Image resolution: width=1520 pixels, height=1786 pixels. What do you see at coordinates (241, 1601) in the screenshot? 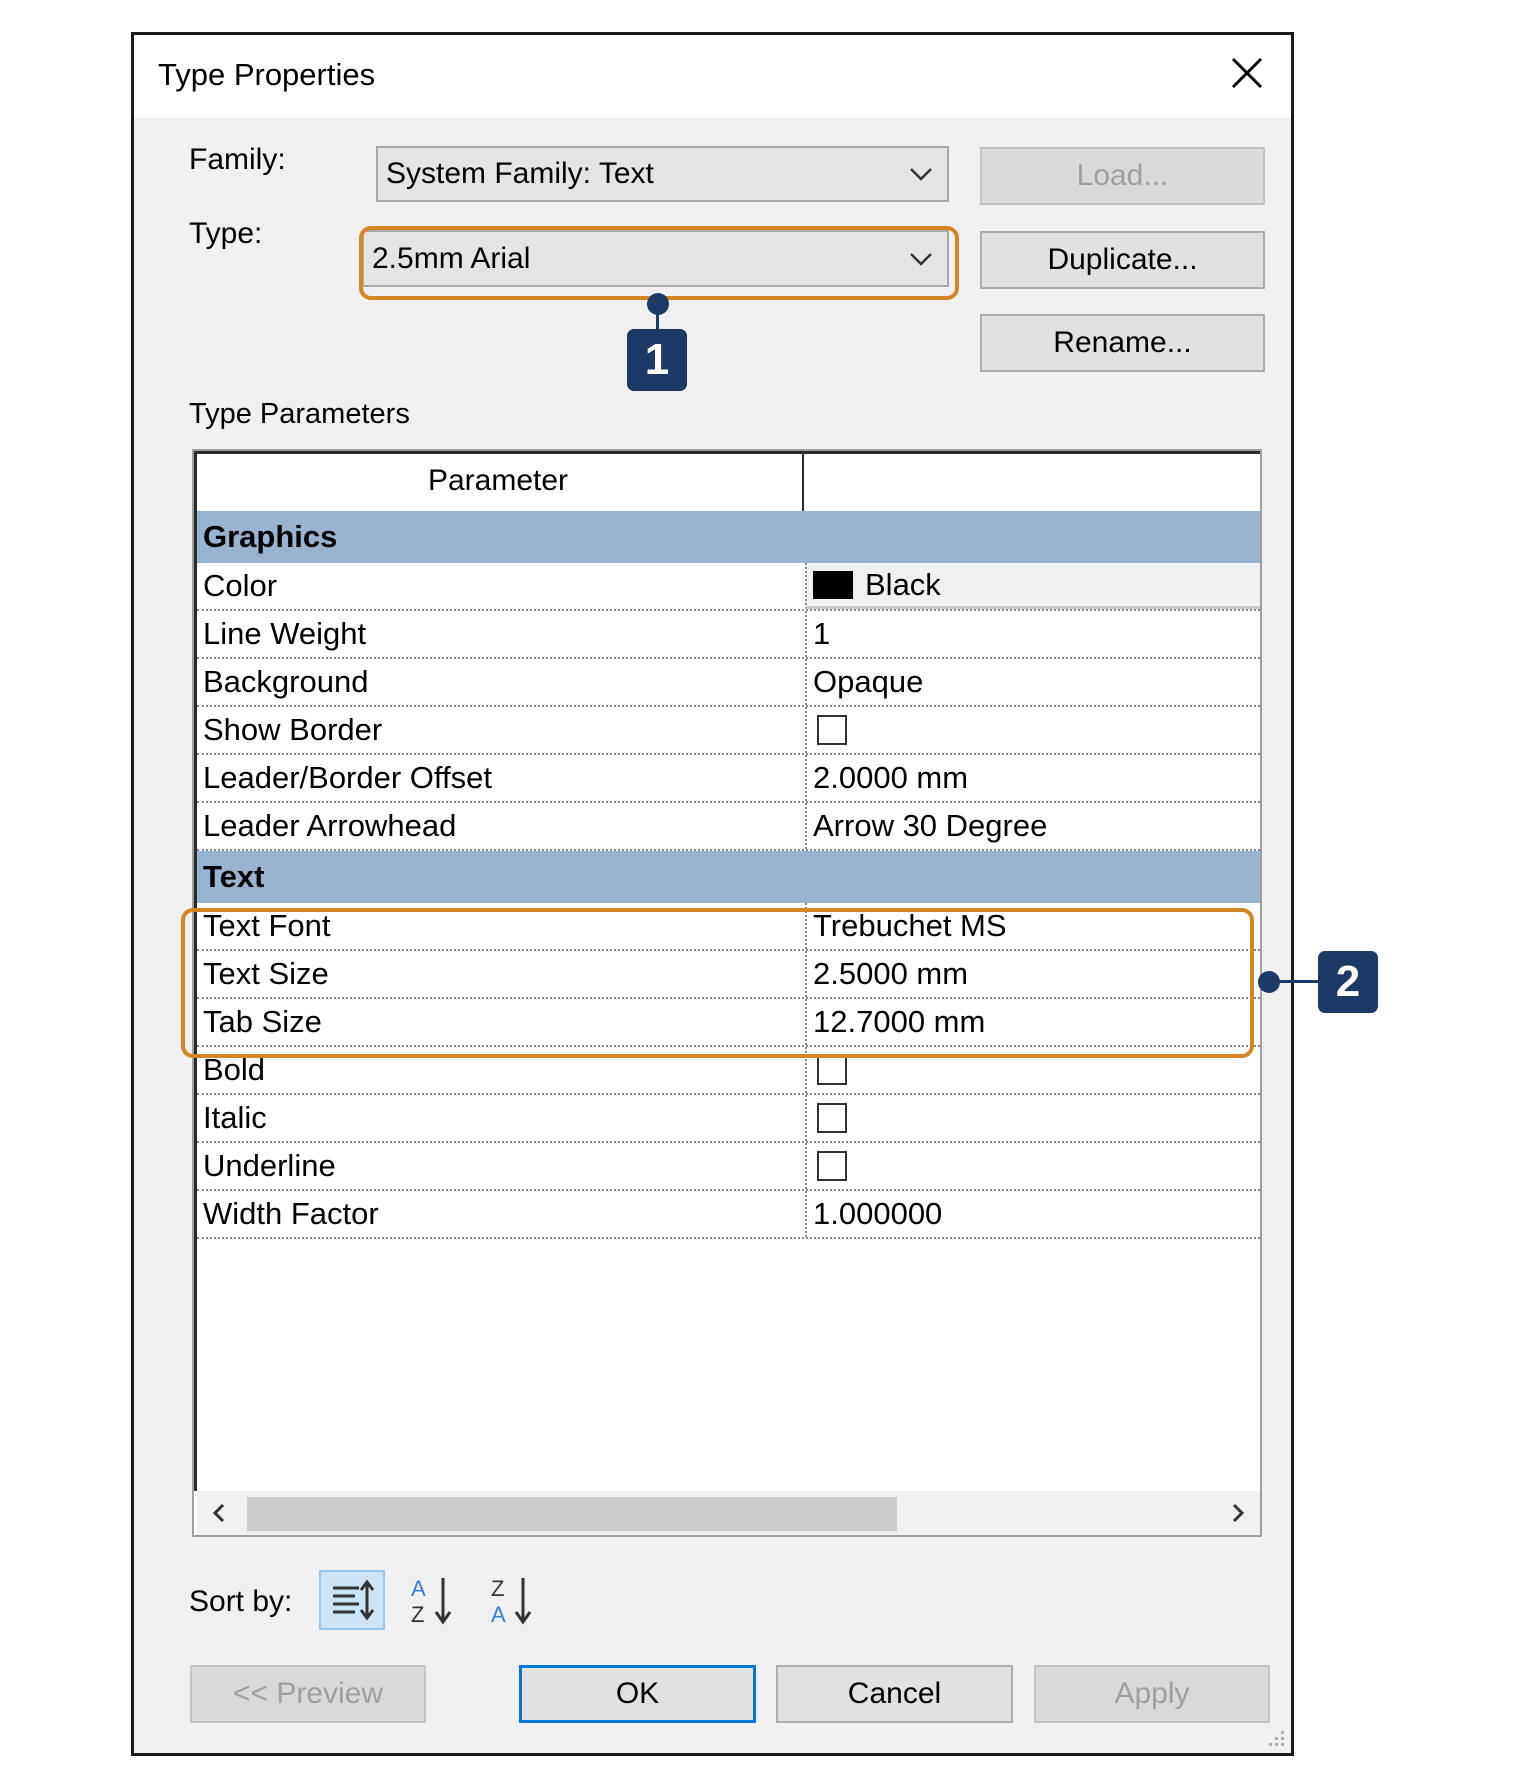
I see `sort-by-label: Sort by:` at bounding box center [241, 1601].